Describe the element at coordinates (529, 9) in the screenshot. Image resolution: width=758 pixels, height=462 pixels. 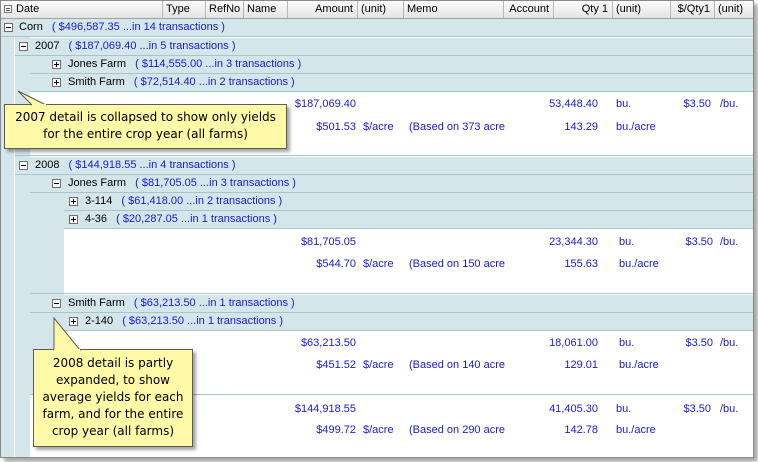
I see `column-account: Account` at that location.